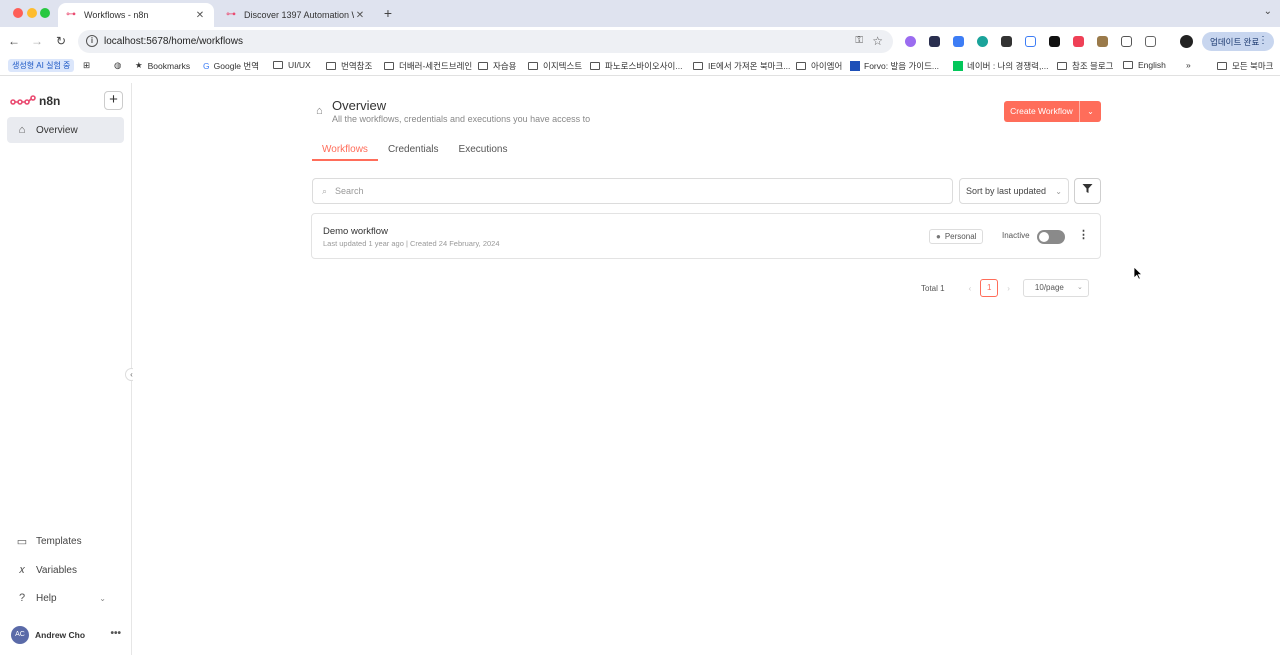 The width and height of the screenshot is (1280, 655). What do you see at coordinates (32, 13) in the screenshot?
I see `minimize-window-button` at bounding box center [32, 13].